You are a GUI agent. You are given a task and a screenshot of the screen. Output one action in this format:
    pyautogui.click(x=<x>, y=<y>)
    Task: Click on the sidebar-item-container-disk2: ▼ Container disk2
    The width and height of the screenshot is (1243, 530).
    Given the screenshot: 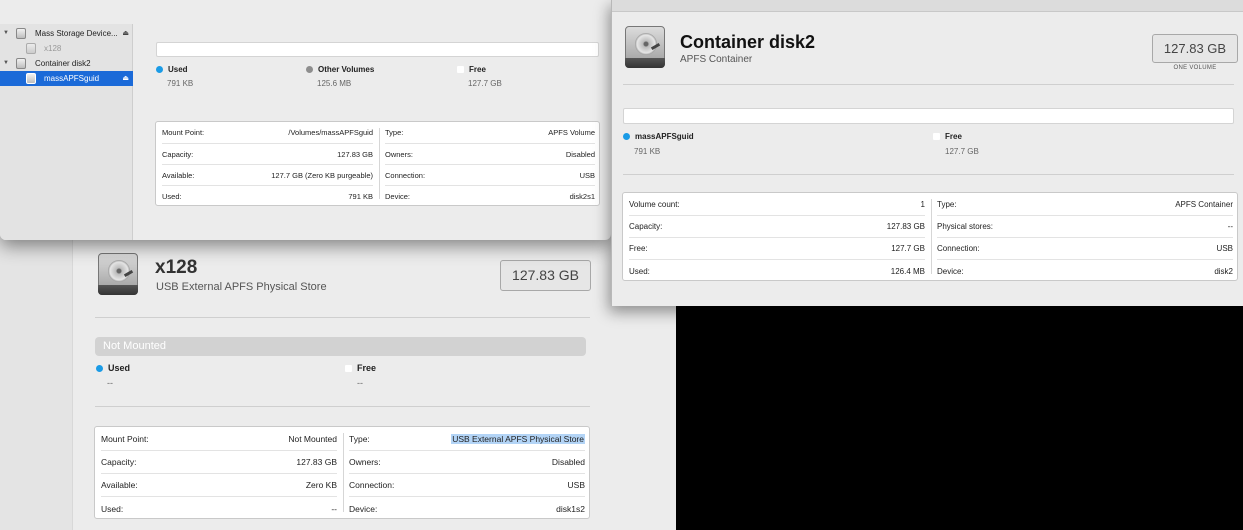 What is the action you would take?
    pyautogui.click(x=66, y=63)
    